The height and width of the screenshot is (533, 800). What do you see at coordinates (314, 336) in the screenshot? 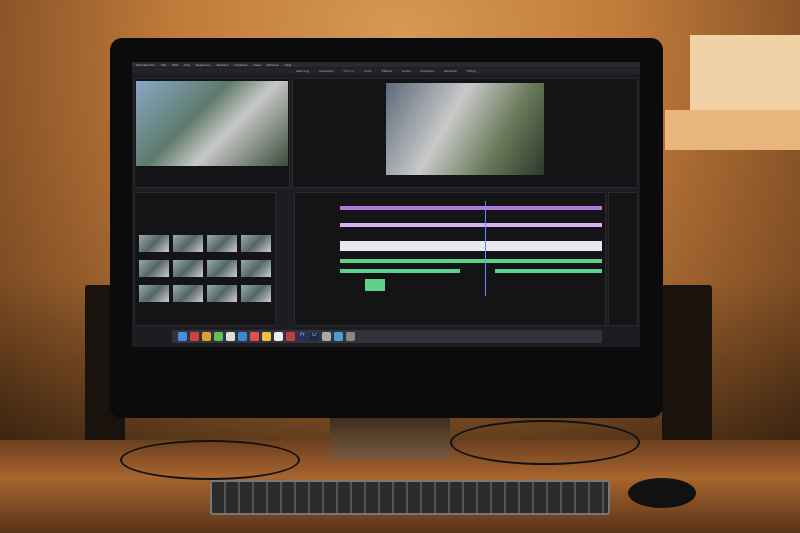
I see `lightroom-icon: Lr` at bounding box center [314, 336].